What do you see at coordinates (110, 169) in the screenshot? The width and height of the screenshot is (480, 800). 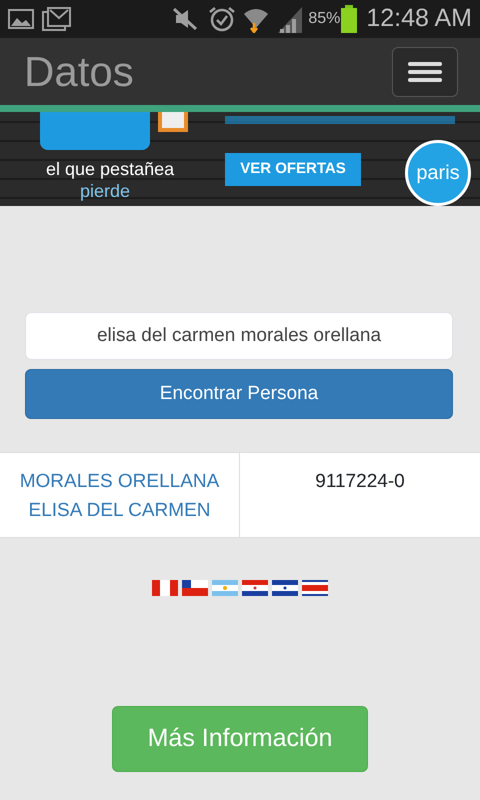 I see `banner-tagline: el que pestañea` at bounding box center [110, 169].